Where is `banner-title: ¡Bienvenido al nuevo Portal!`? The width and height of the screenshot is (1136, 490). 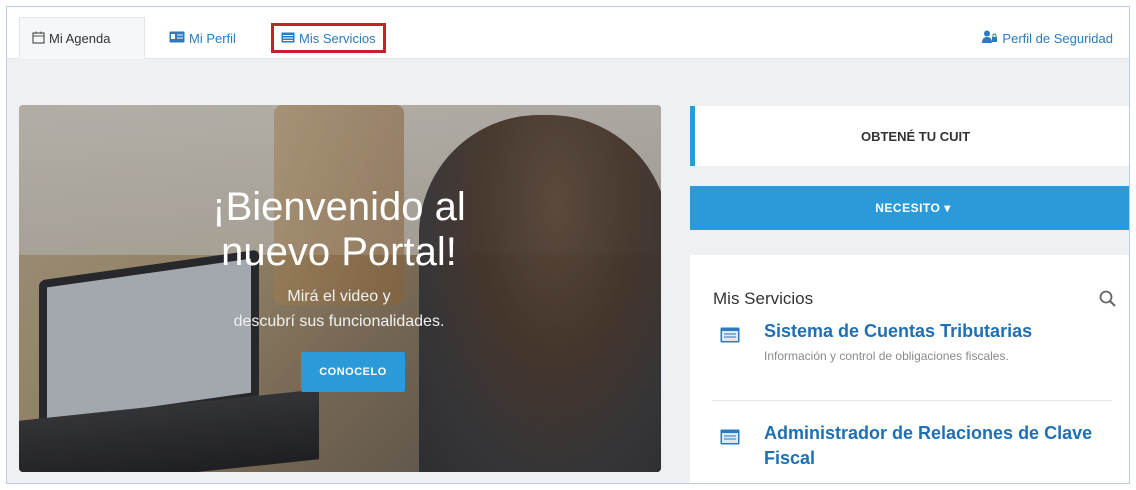 banner-title: ¡Bienvenido al nuevo Portal! is located at coordinates (339, 230).